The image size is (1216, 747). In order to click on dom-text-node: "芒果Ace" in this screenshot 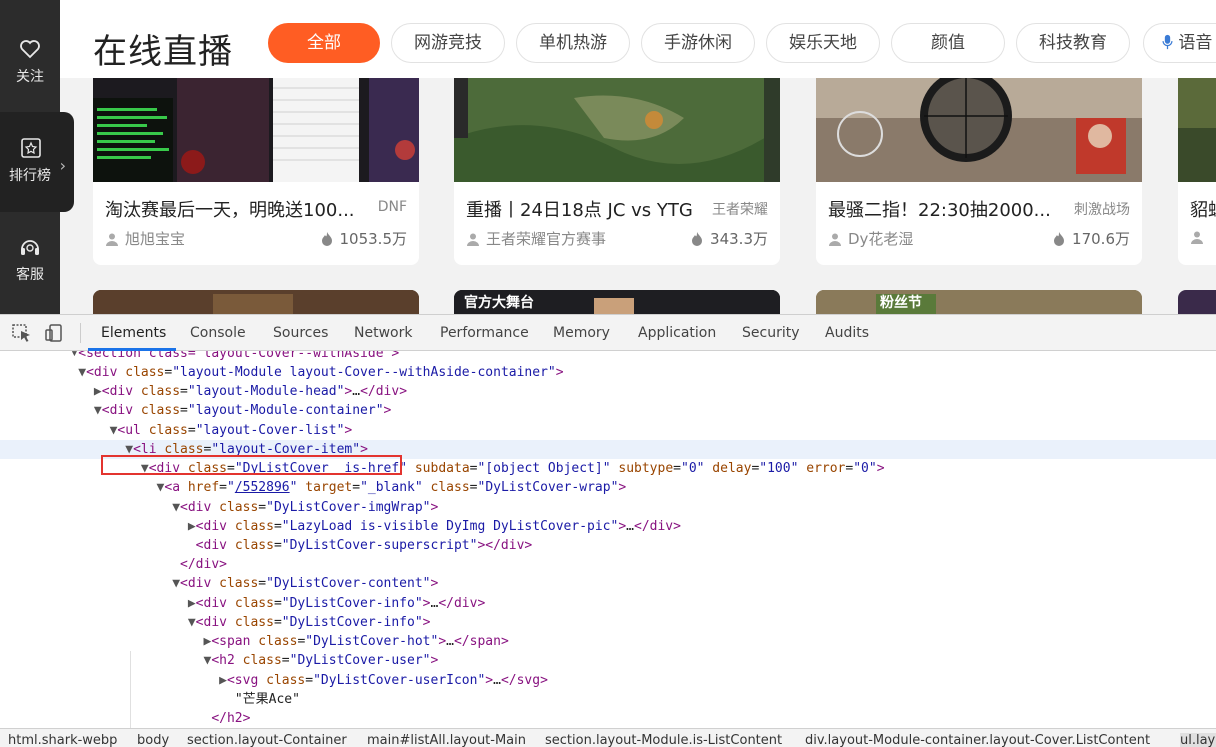, I will do `click(608, 699)`.